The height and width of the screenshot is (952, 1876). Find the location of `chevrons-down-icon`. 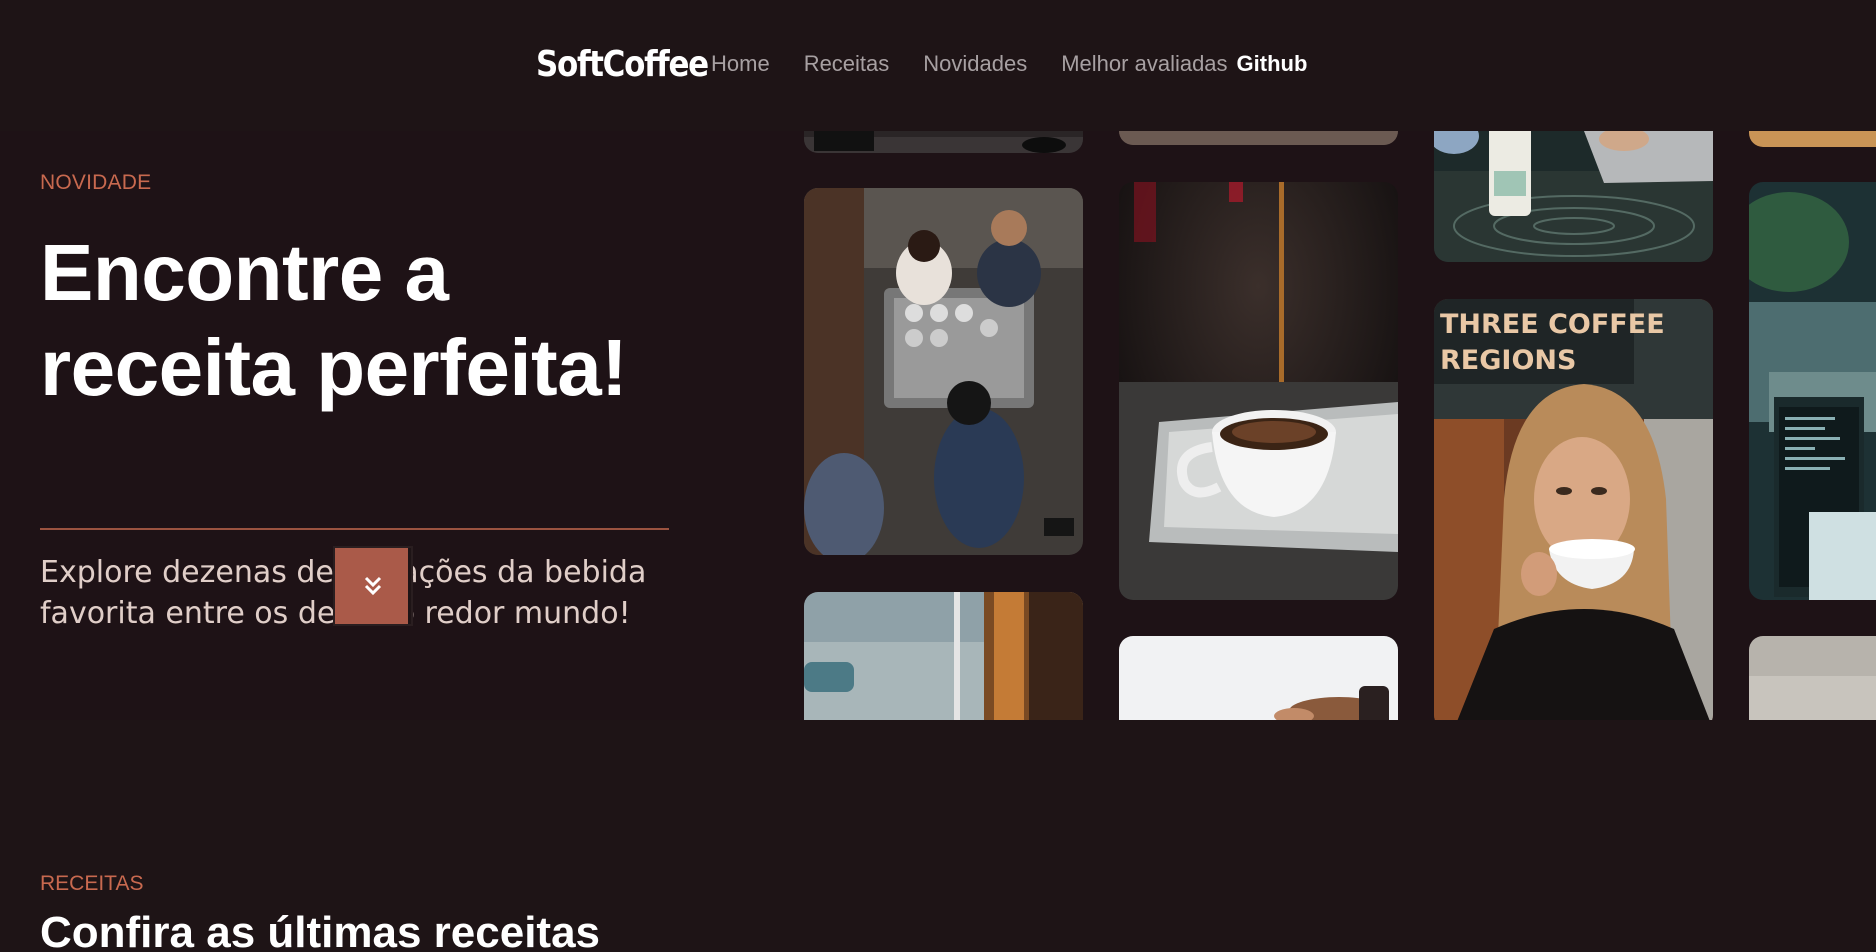

chevrons-down-icon is located at coordinates (373, 586).